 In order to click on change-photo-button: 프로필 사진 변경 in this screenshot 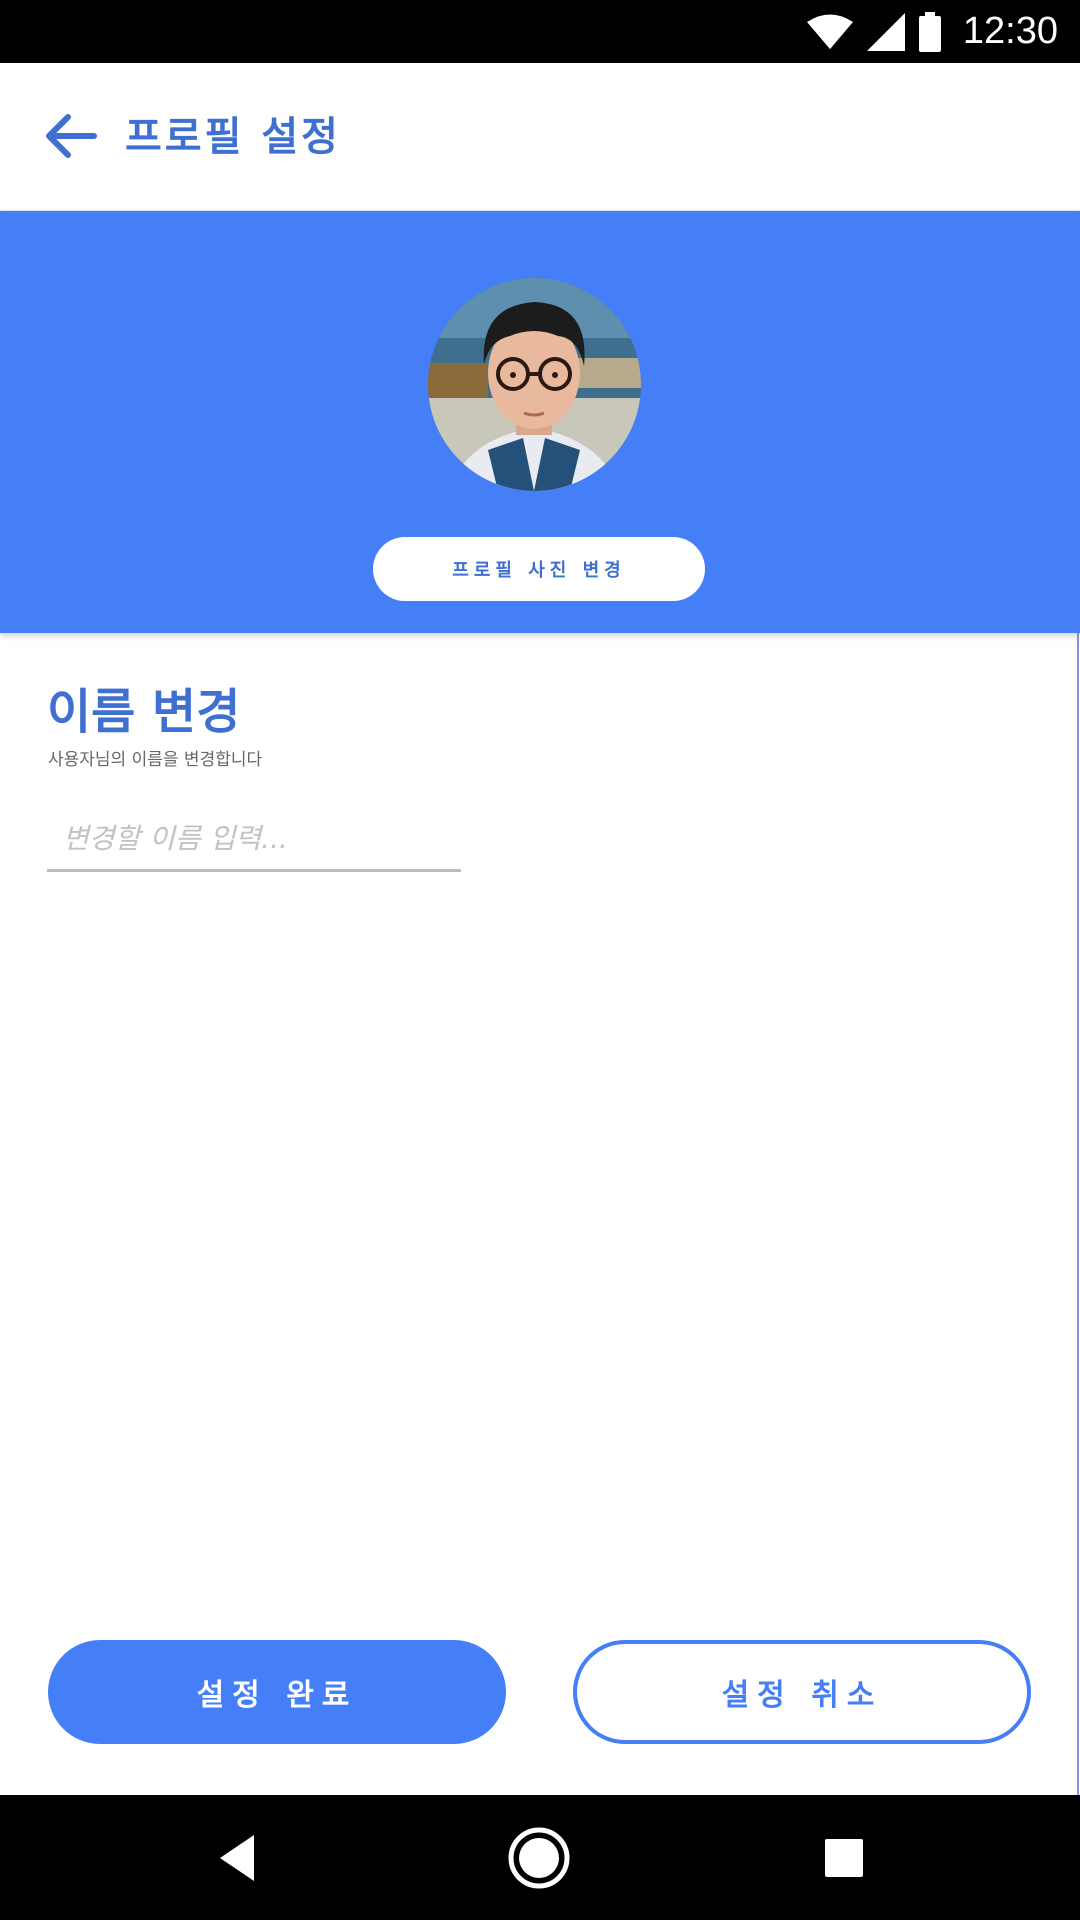, I will do `click(539, 569)`.